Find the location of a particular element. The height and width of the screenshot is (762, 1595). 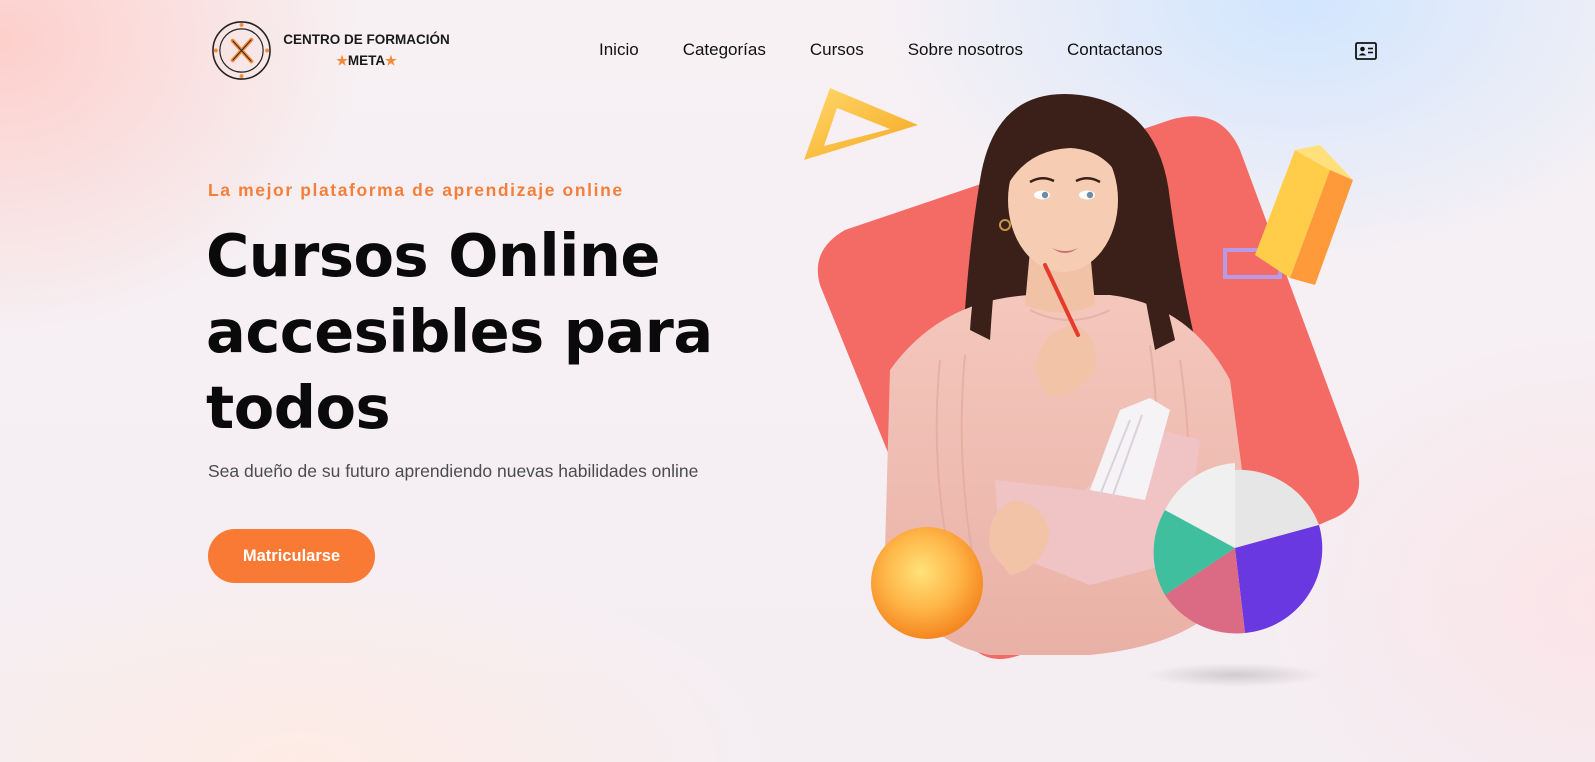

nav-item-inicio: Inicio is located at coordinates (619, 50).